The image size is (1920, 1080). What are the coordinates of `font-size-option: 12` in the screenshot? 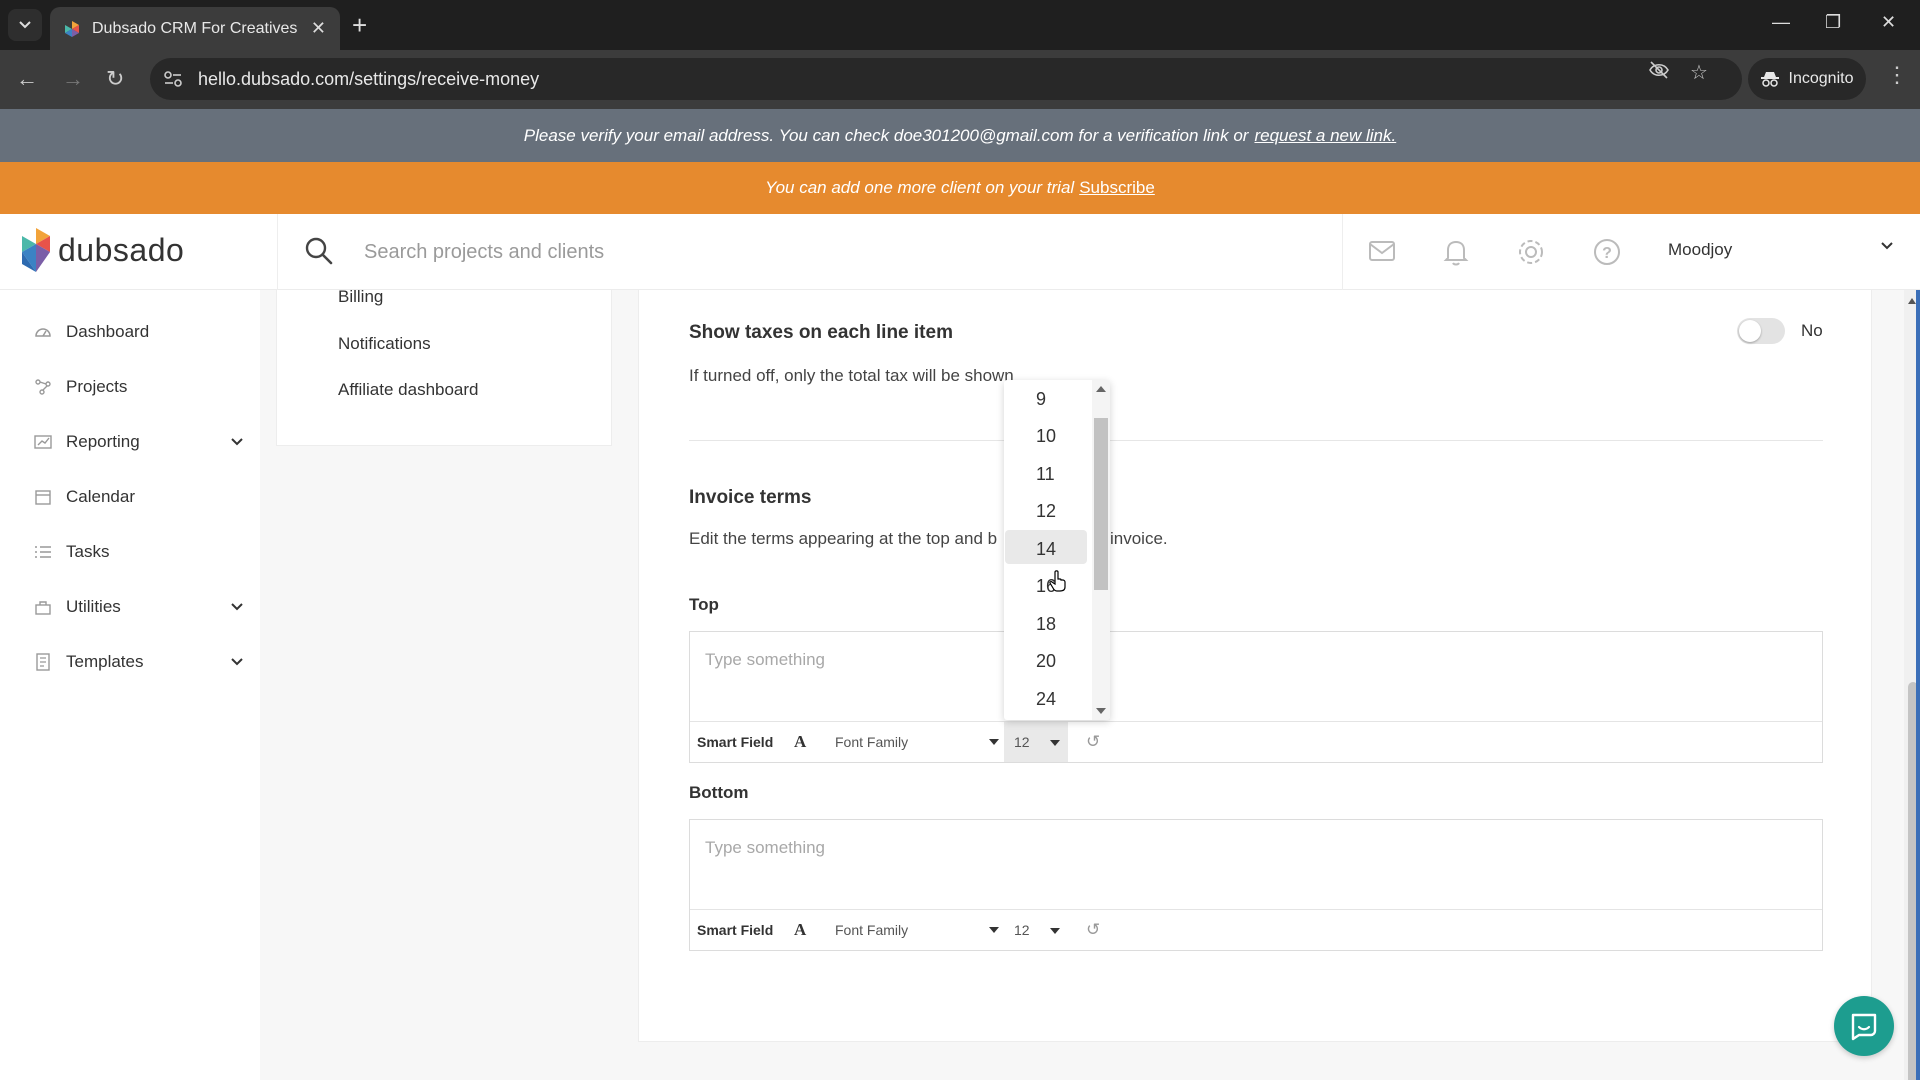 It's located at (1046, 509).